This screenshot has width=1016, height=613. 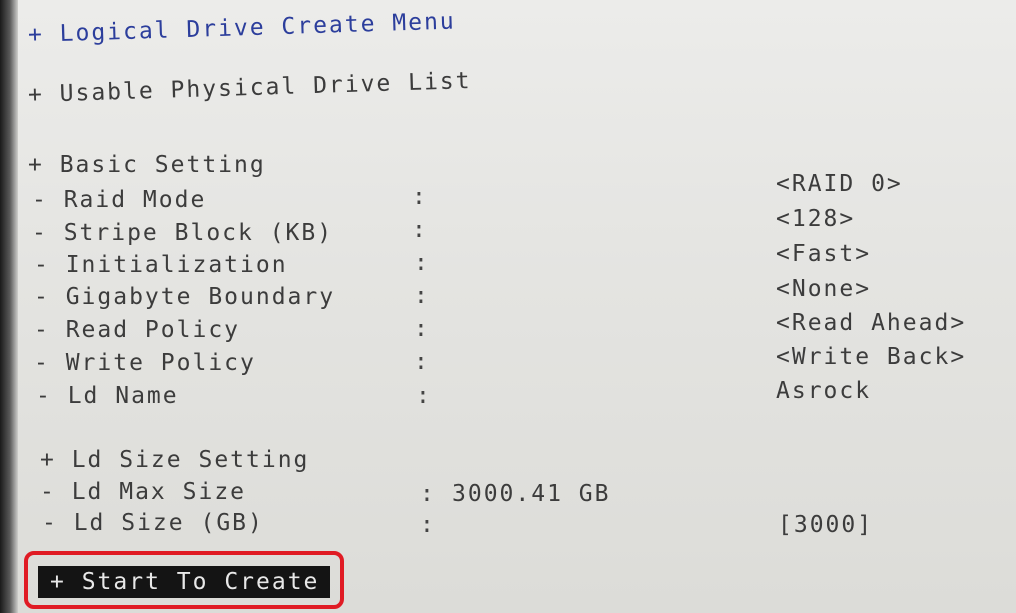 What do you see at coordinates (137, 330) in the screenshot?
I see `read-policy-label: - Read Policy` at bounding box center [137, 330].